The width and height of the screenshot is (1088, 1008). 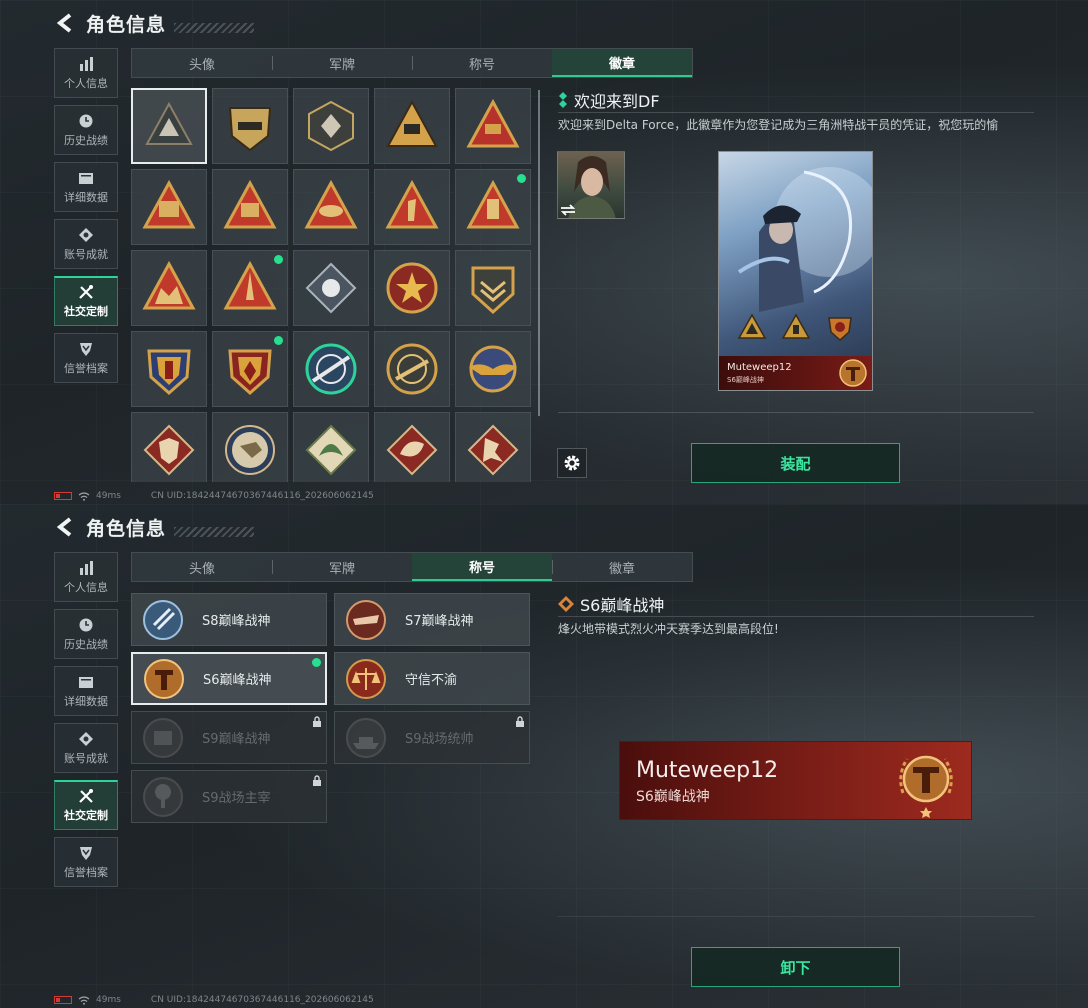 I want to click on lock-icon, so click(x=317, y=780).